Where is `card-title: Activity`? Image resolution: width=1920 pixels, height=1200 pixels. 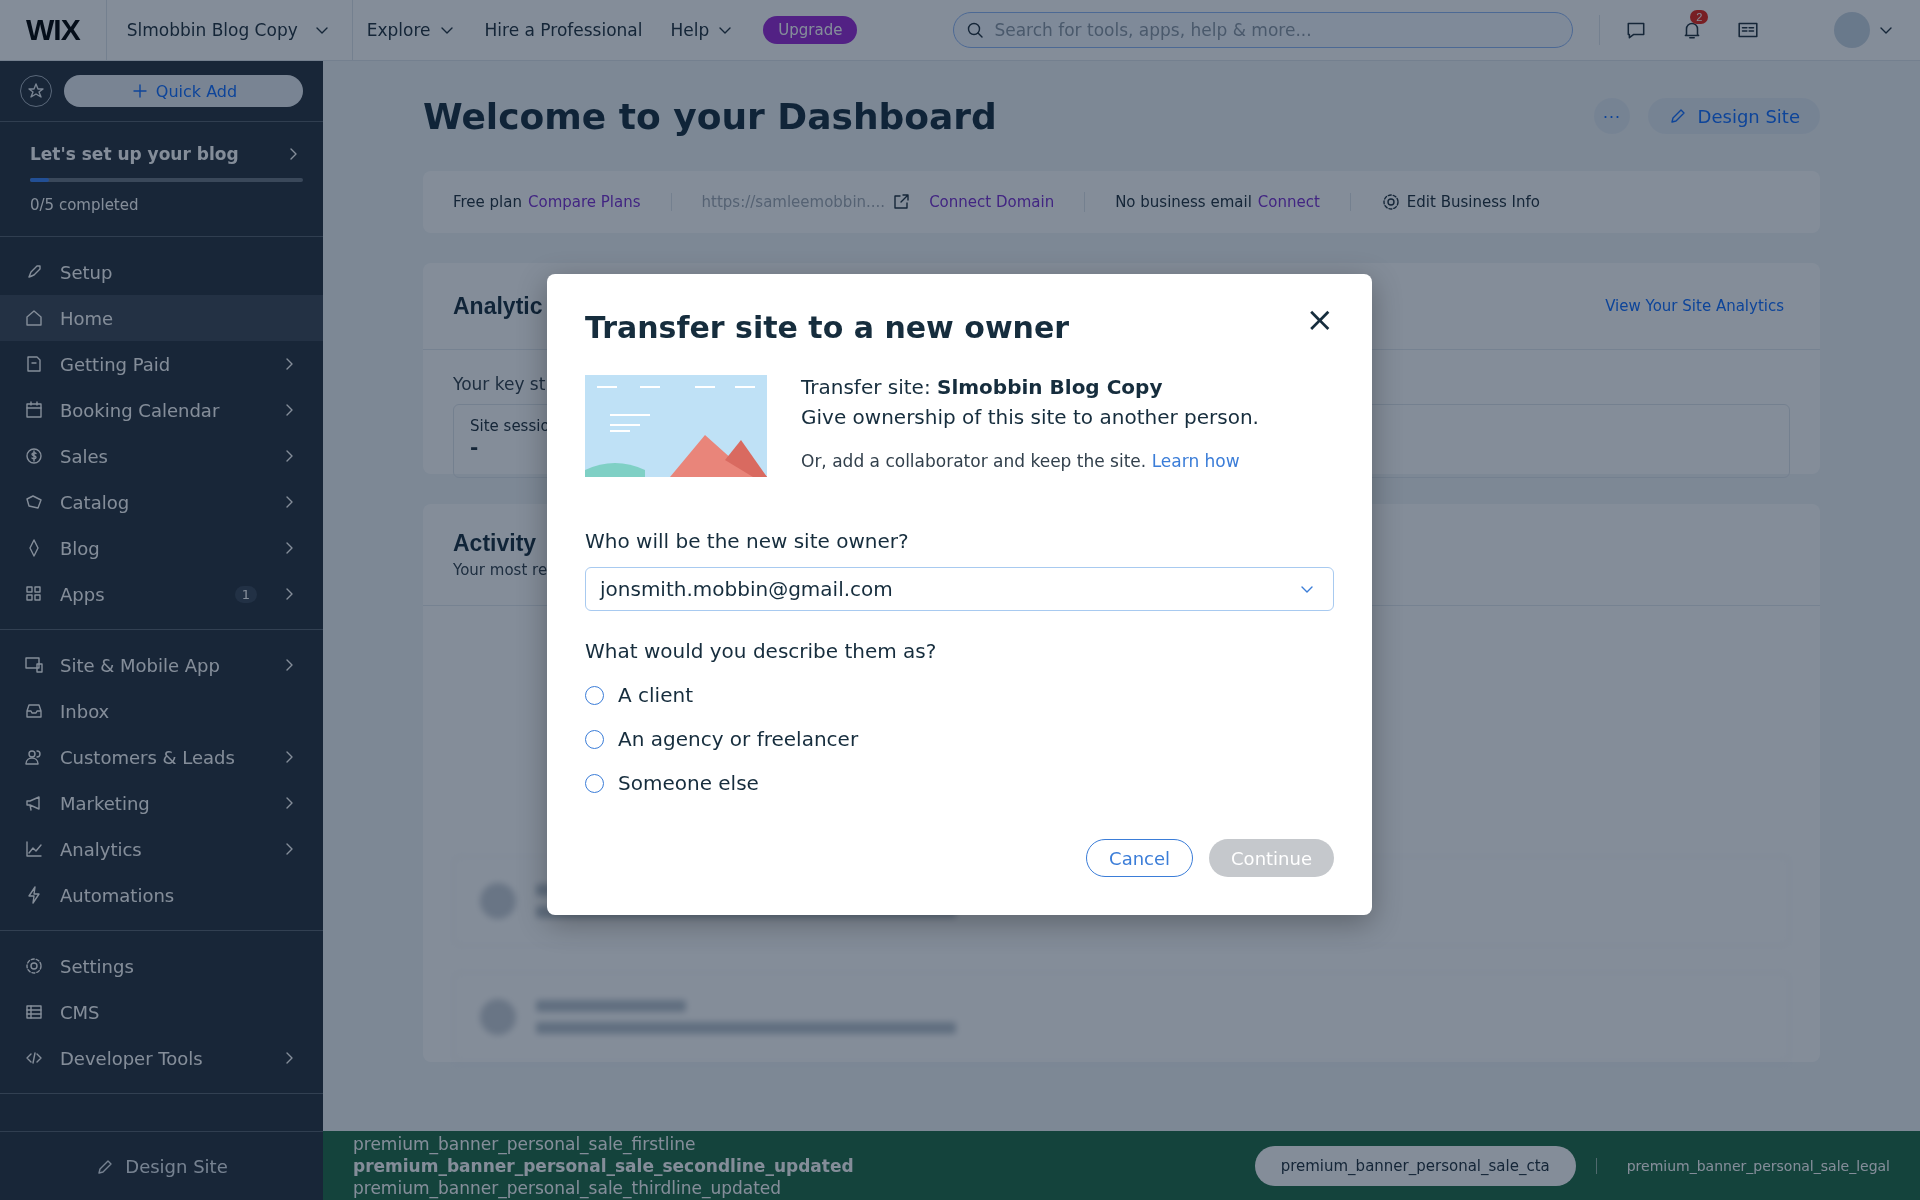
card-title: Activity is located at coordinates (495, 543).